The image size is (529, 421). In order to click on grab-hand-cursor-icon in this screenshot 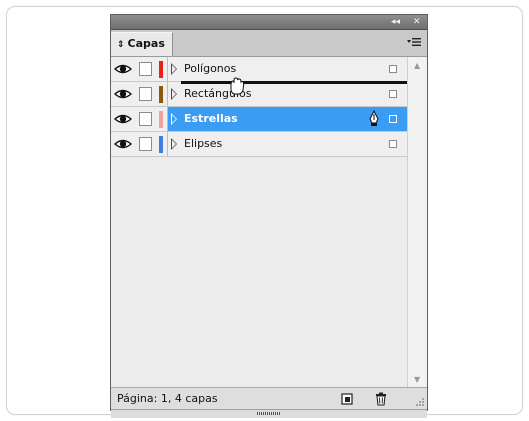, I will do `click(237, 86)`.